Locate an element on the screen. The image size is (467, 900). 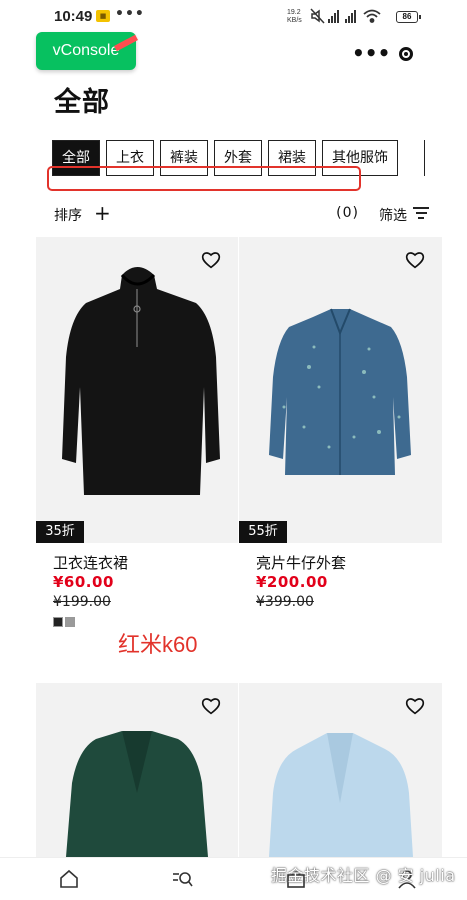
annotation-highlight-box is located at coordinates (204, 178).